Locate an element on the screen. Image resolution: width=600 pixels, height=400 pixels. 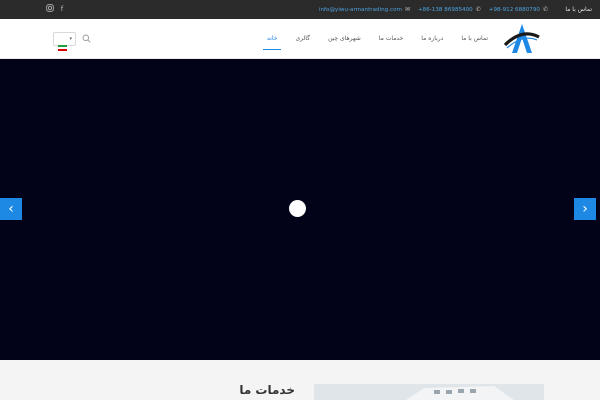
nav-item-gallery: گالری is located at coordinates (302, 39).